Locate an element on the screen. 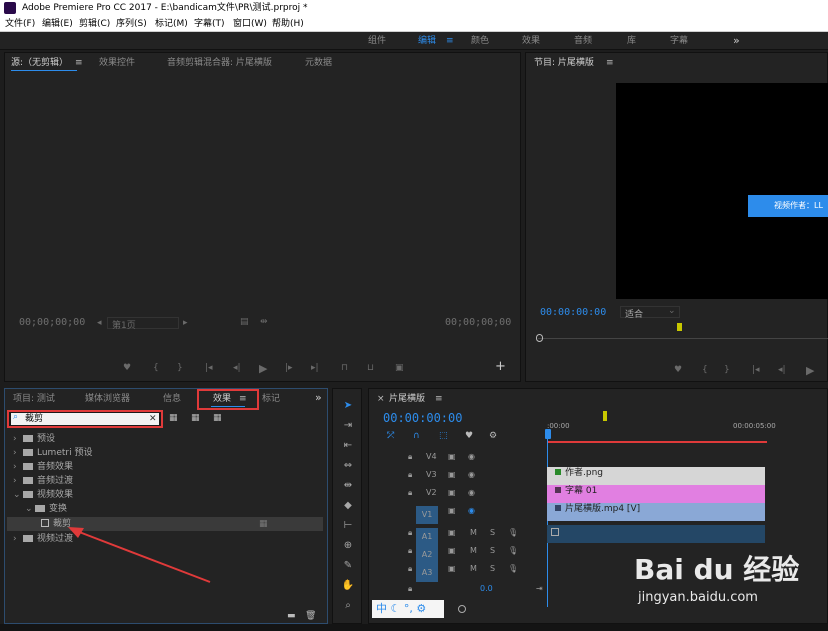 The width and height of the screenshot is (828, 631). tree-item-audio-transitions: › 音频过渡 is located at coordinates (43, 481).